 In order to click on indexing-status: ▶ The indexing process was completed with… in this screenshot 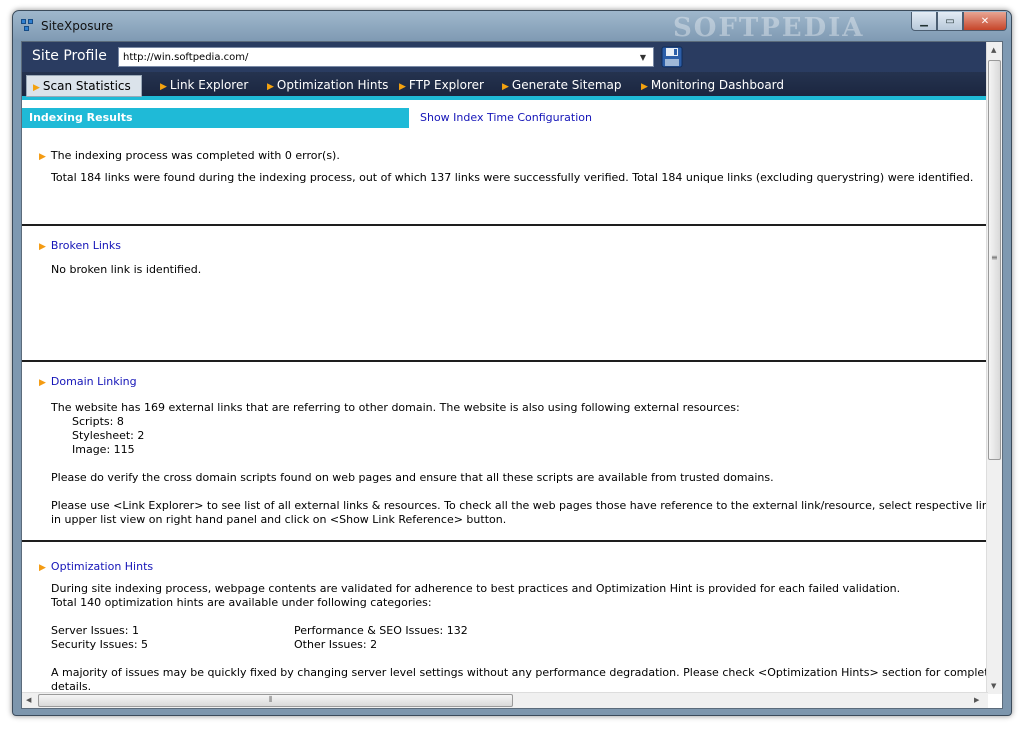, I will do `click(189, 155)`.